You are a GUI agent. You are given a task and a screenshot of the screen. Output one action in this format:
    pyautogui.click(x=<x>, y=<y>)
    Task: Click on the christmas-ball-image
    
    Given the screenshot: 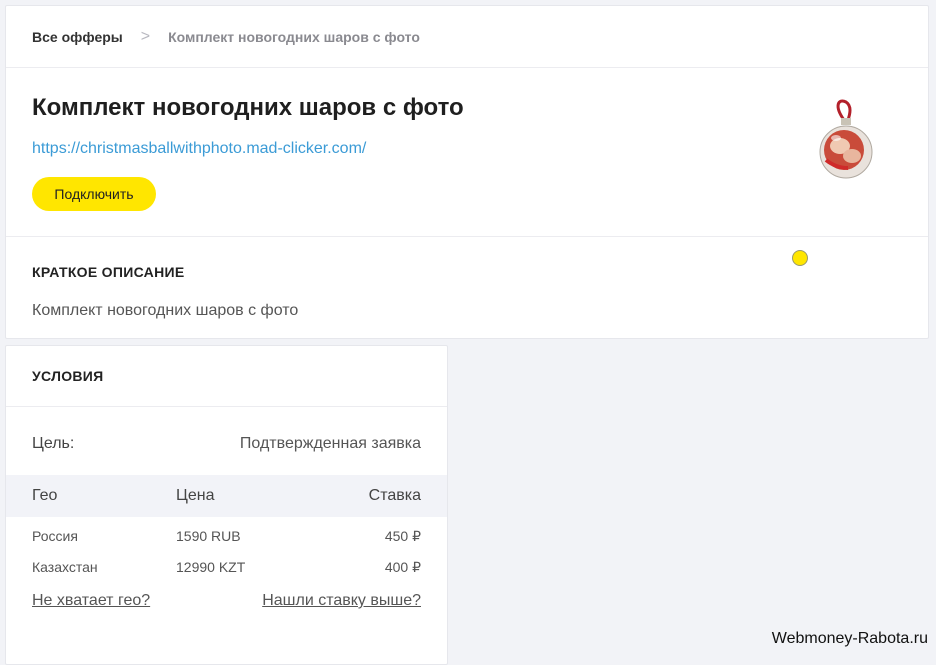 What is the action you would take?
    pyautogui.click(x=846, y=139)
    